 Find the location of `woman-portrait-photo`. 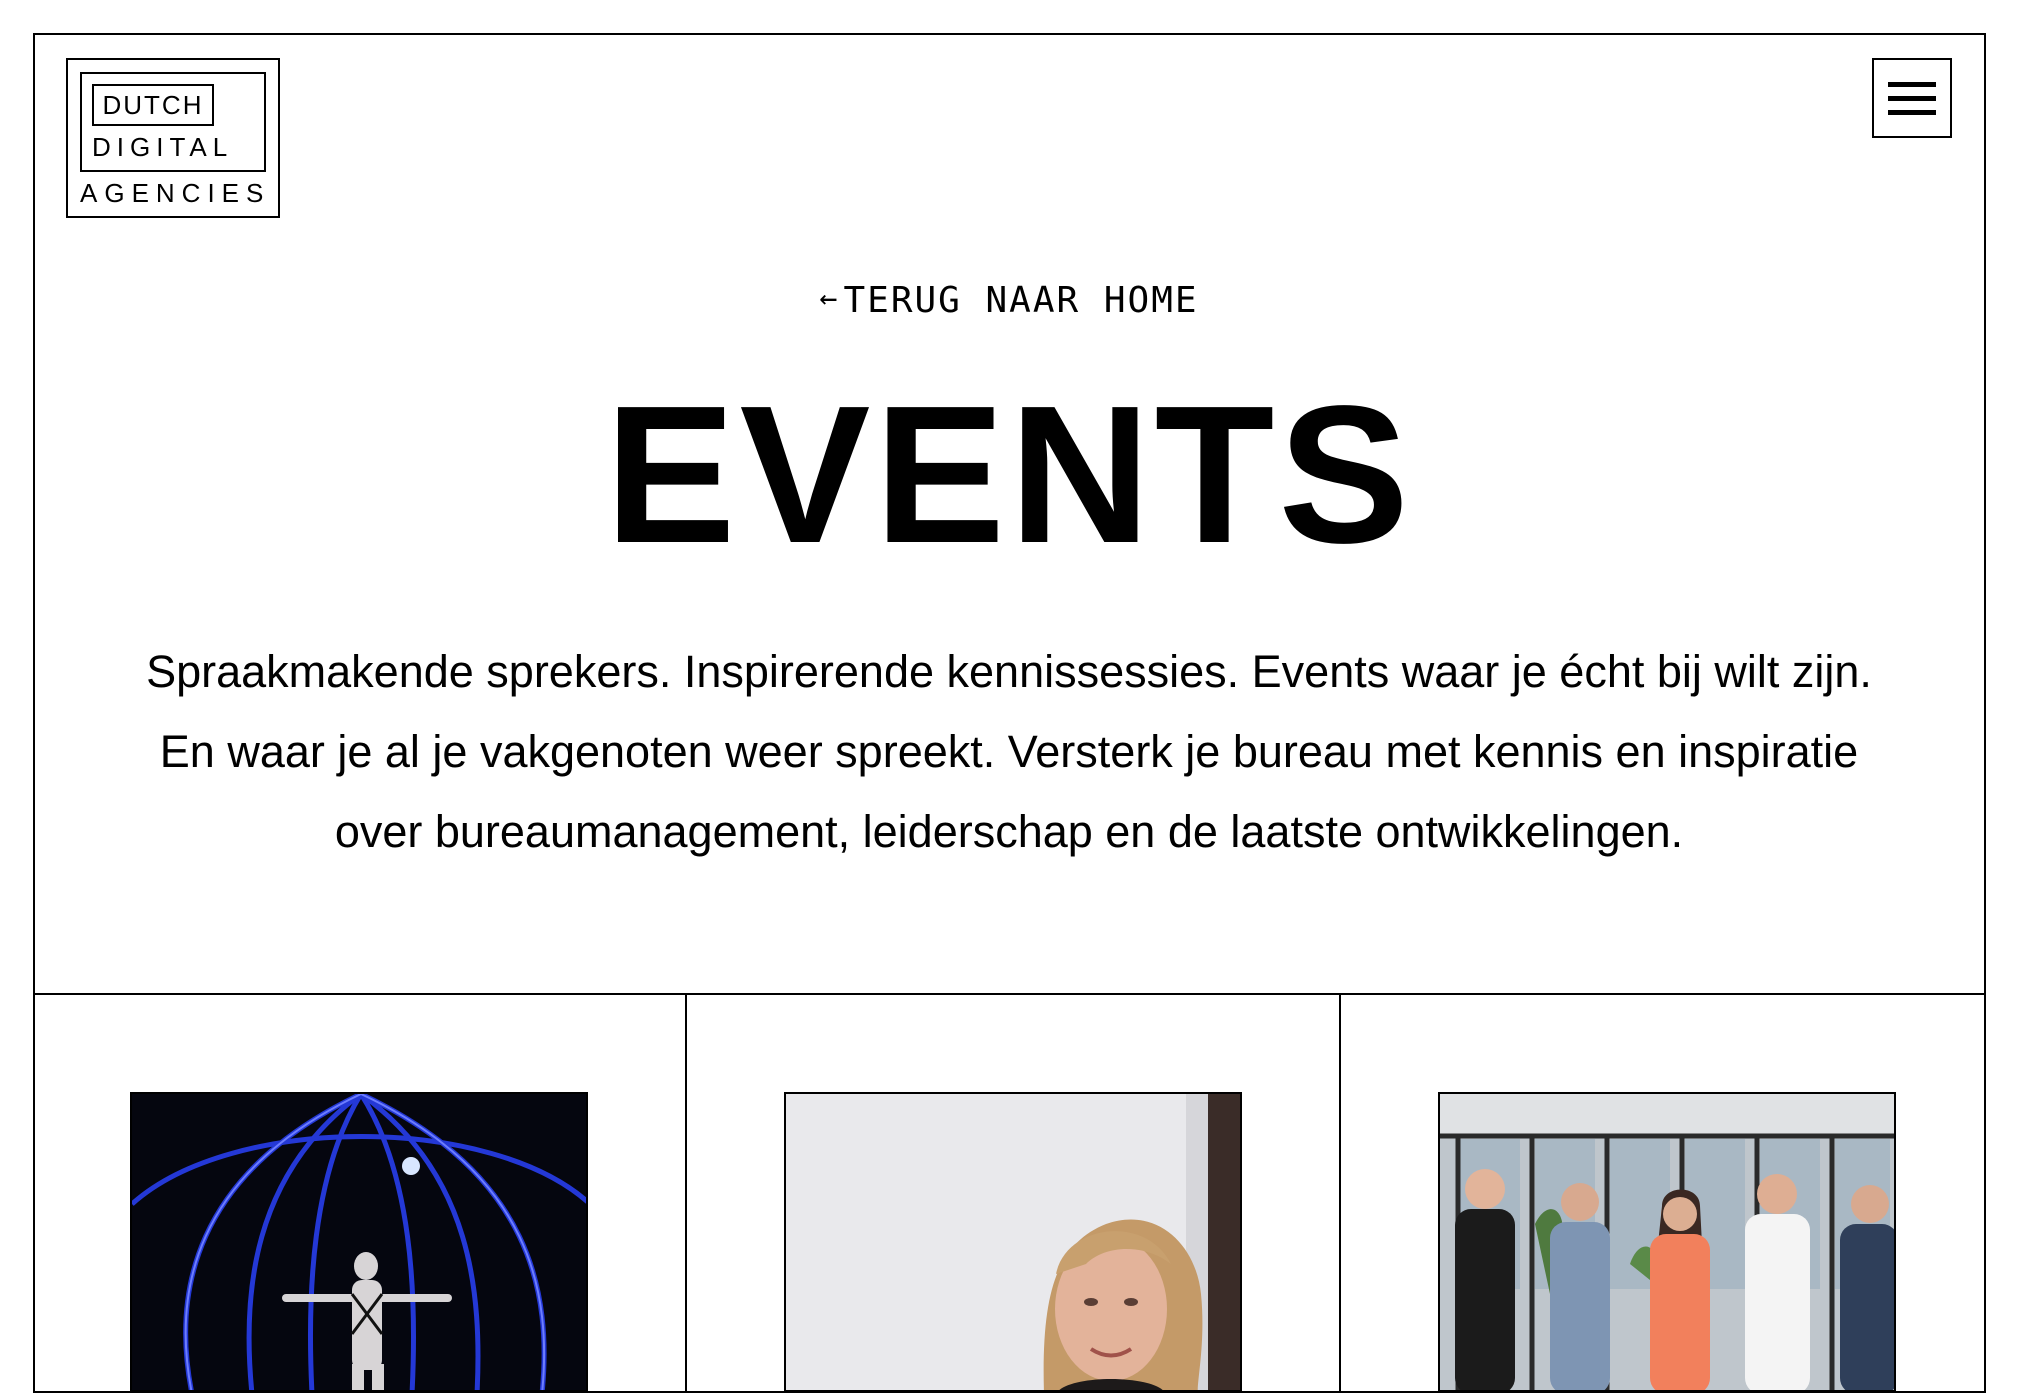

woman-portrait-photo is located at coordinates (1013, 1242).